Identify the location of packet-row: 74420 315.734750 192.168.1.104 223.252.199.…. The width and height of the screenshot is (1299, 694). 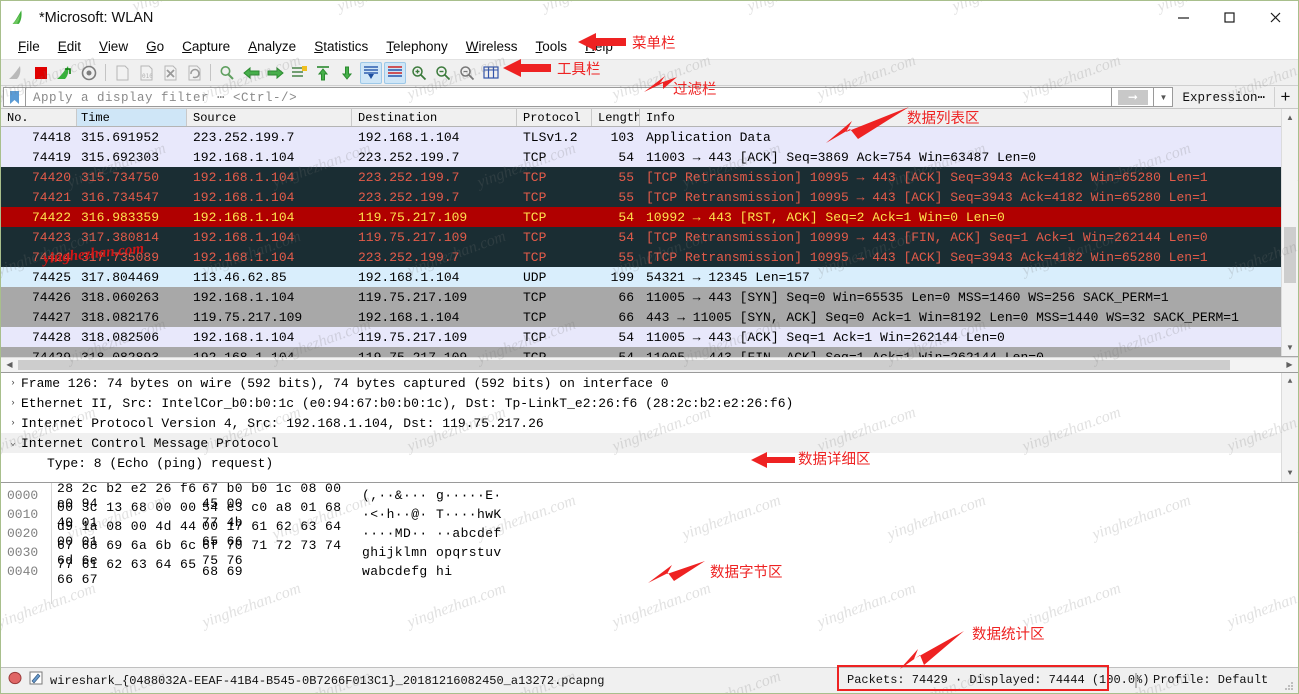
(649, 177).